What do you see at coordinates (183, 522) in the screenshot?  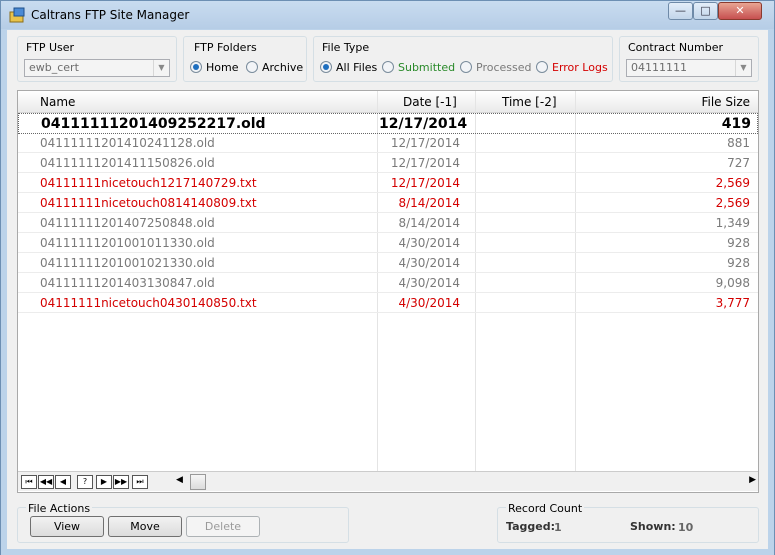 I see `file-actions-group: File Actions View Move Delete` at bounding box center [183, 522].